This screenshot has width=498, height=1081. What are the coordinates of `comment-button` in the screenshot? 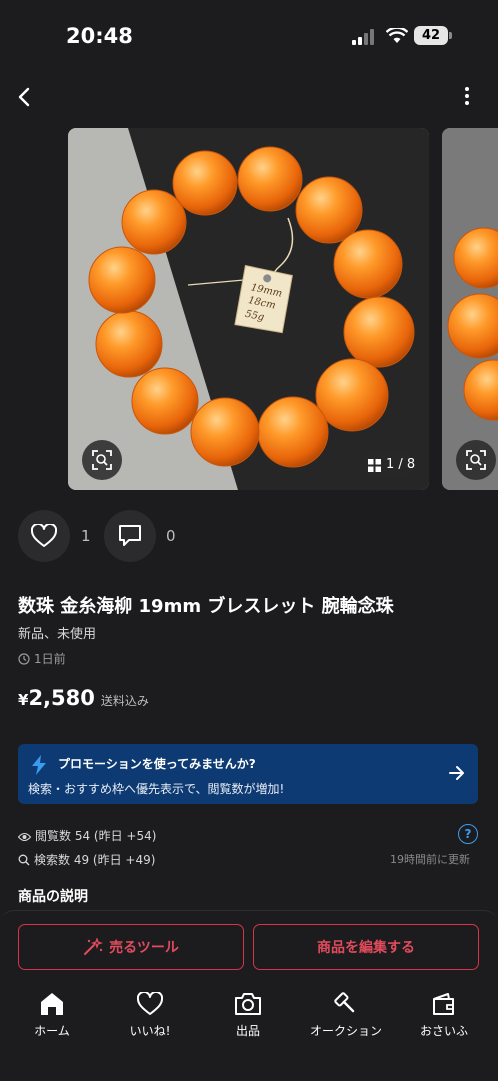 It's located at (130, 536).